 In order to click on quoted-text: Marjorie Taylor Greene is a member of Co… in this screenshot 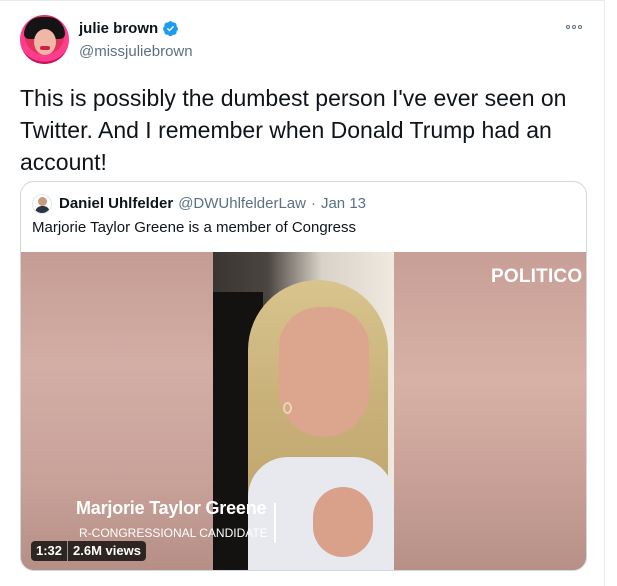, I will do `click(194, 227)`.